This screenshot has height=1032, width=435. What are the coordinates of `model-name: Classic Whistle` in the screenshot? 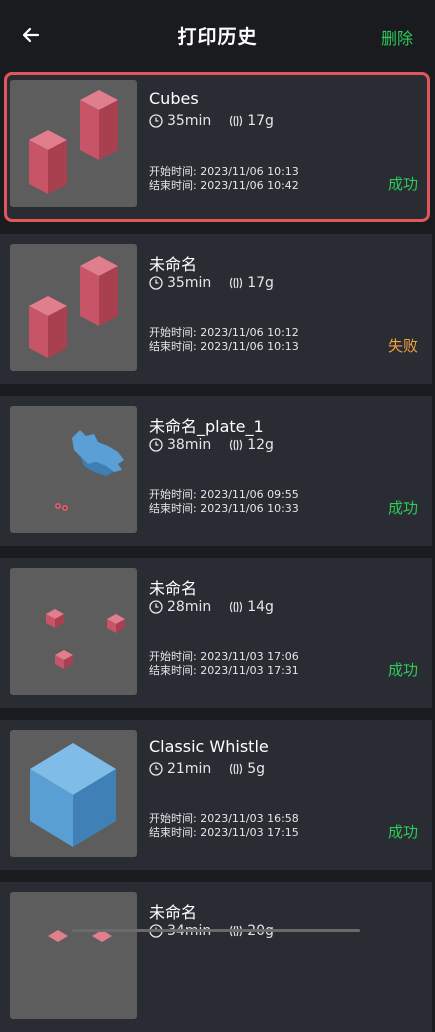 It's located at (209, 746).